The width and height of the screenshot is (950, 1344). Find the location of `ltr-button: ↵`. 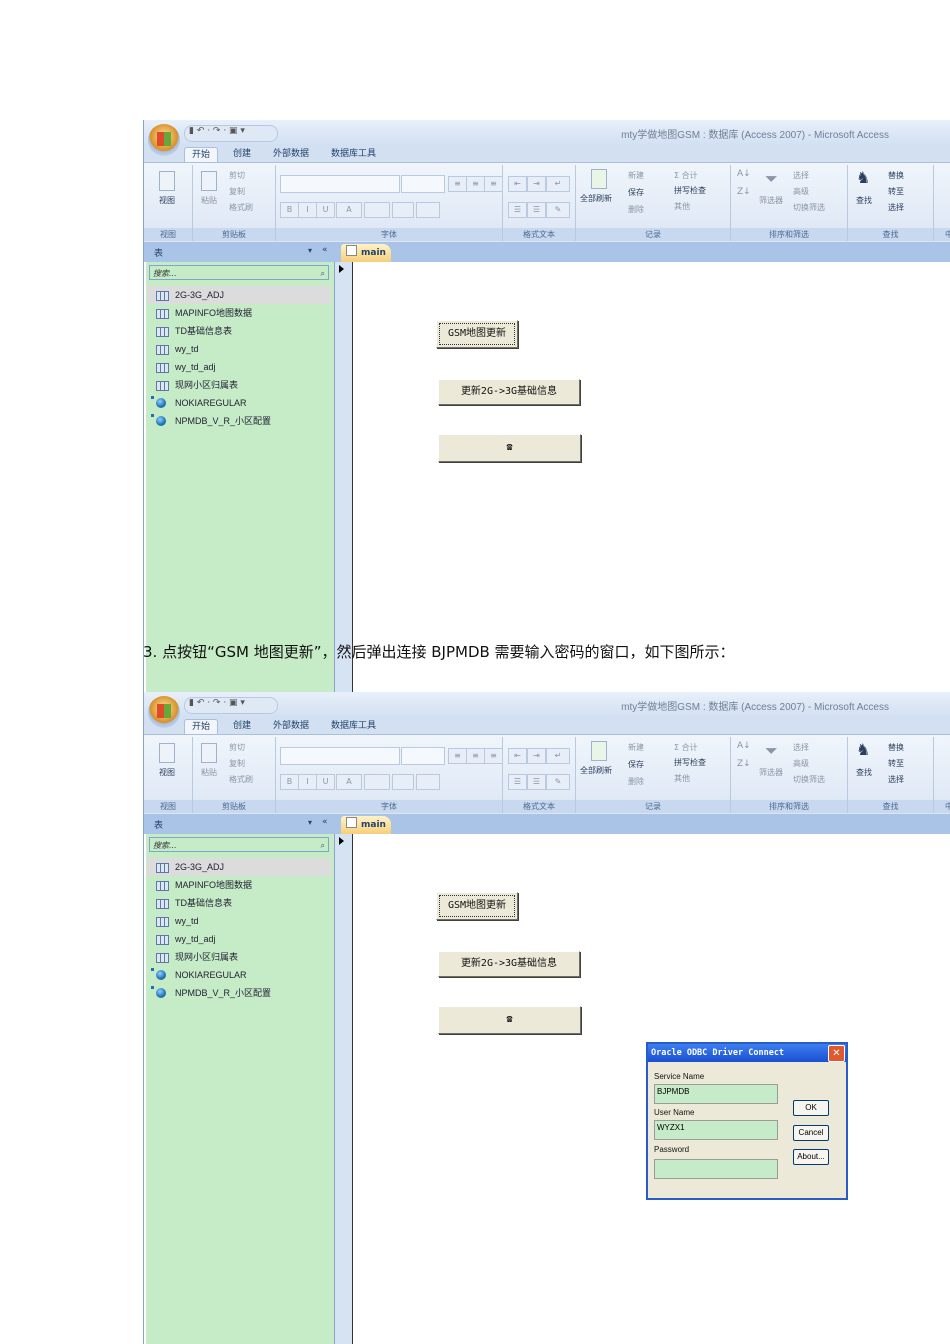

ltr-button: ↵ is located at coordinates (558, 184).